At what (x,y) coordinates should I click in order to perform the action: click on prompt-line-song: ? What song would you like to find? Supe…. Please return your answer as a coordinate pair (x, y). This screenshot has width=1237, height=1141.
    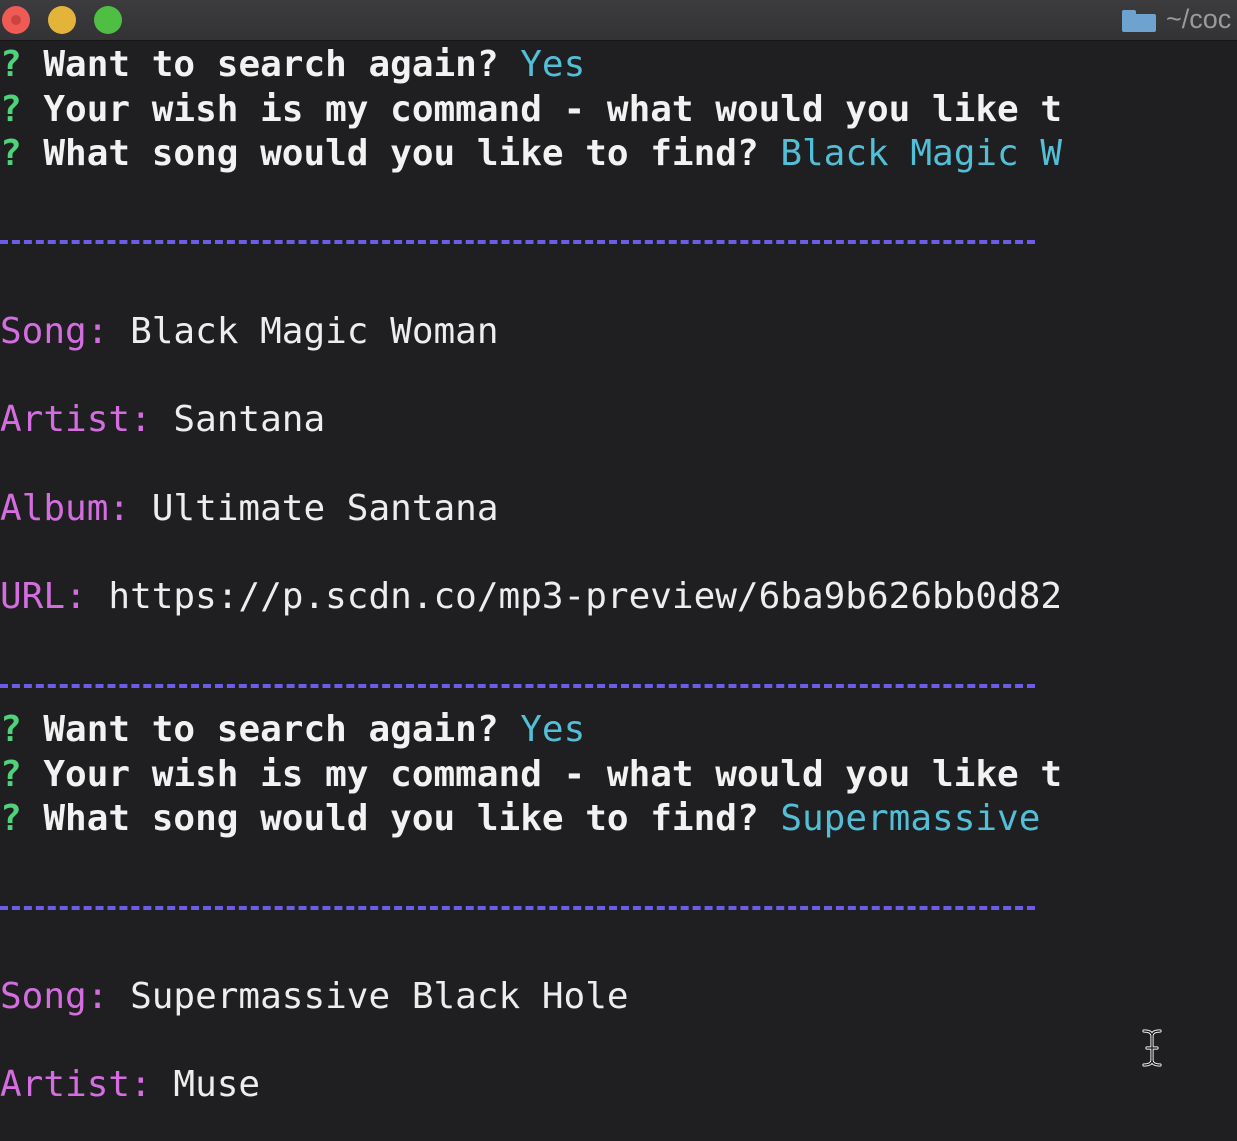
    Looking at the image, I should click on (618, 819).